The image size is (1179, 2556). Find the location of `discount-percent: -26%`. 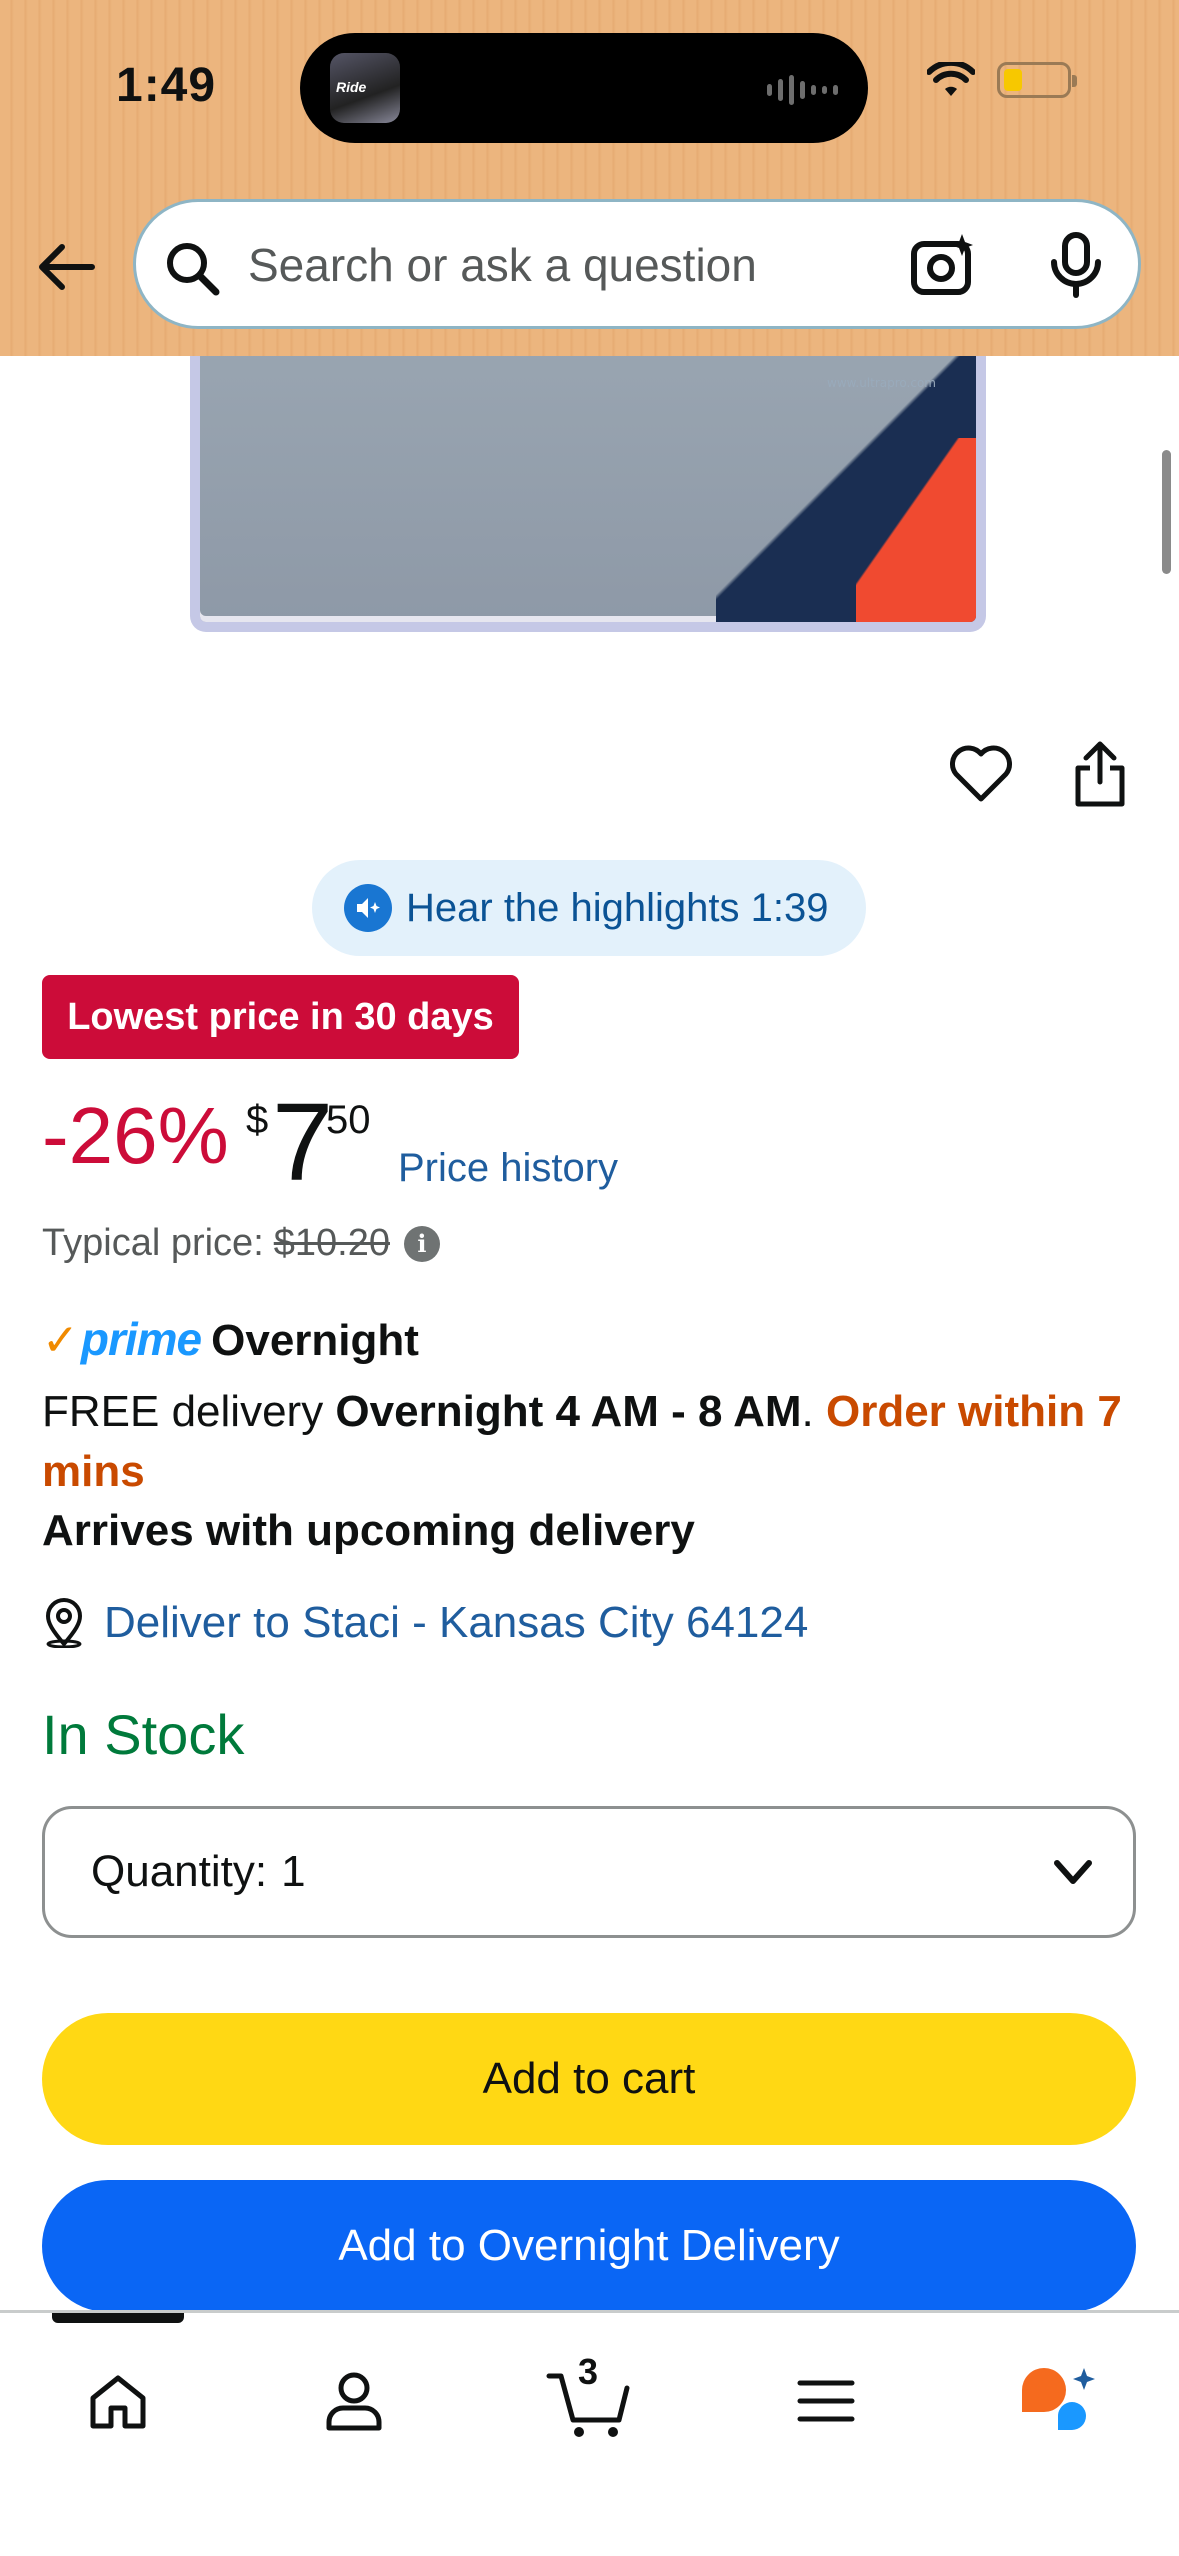

discount-percent: -26% is located at coordinates (135, 1135).